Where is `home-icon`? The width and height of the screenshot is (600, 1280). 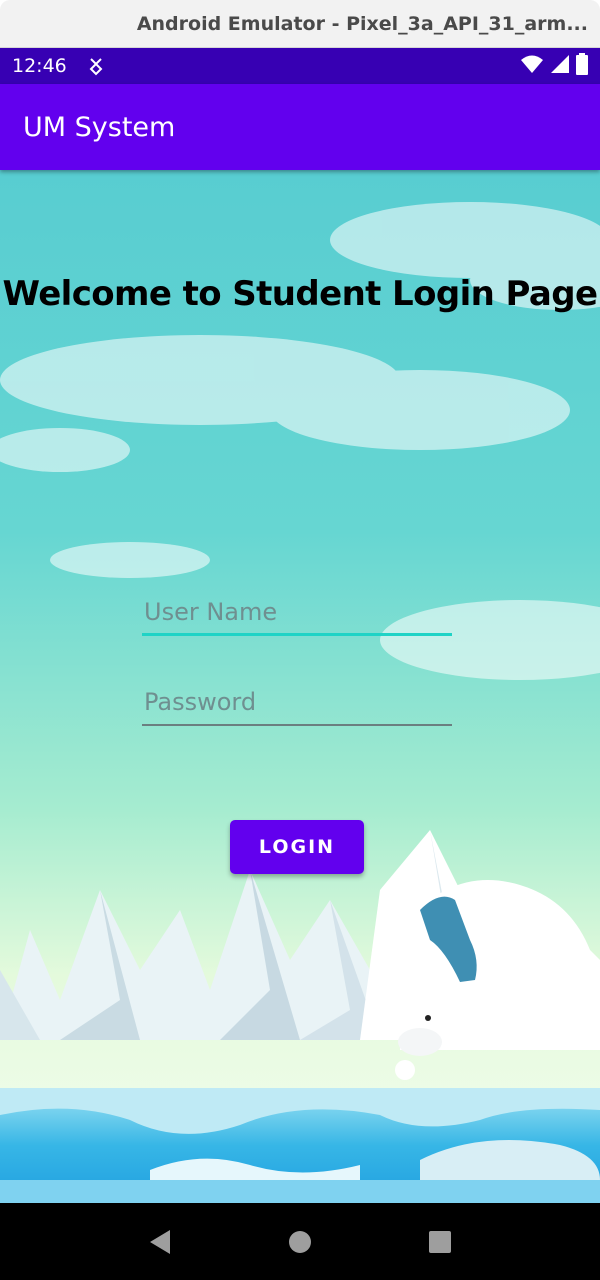
home-icon is located at coordinates (300, 1242).